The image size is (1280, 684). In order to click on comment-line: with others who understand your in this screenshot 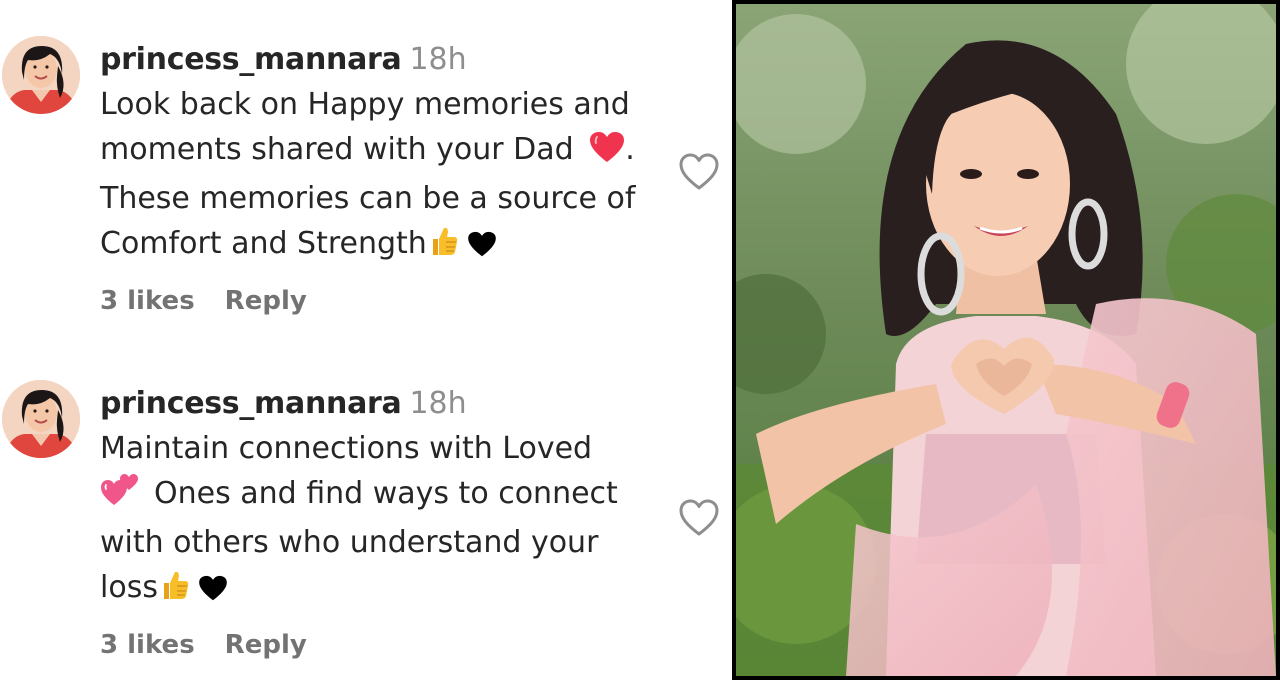, I will do `click(349, 542)`.